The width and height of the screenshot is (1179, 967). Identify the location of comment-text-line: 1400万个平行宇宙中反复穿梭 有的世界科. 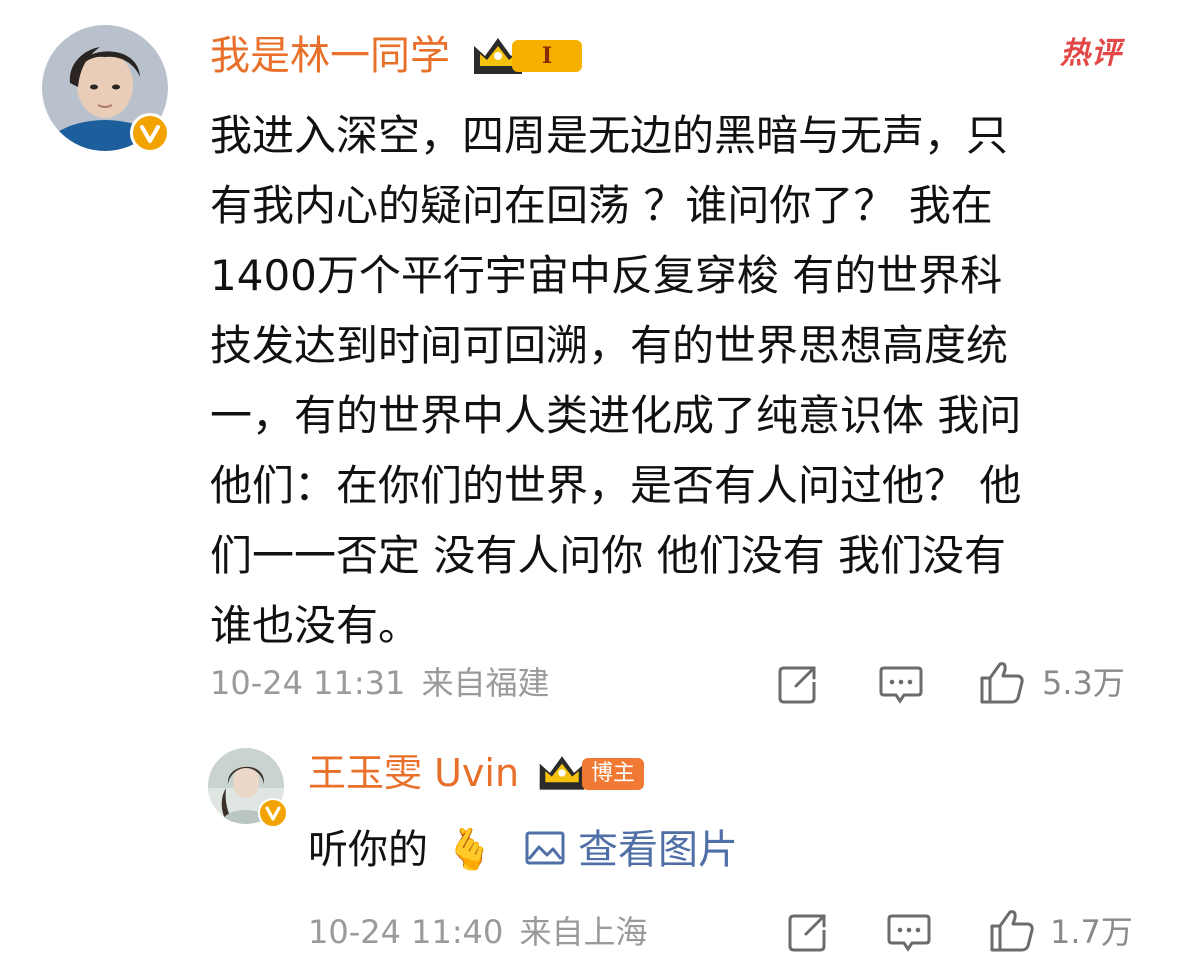
(606, 275).